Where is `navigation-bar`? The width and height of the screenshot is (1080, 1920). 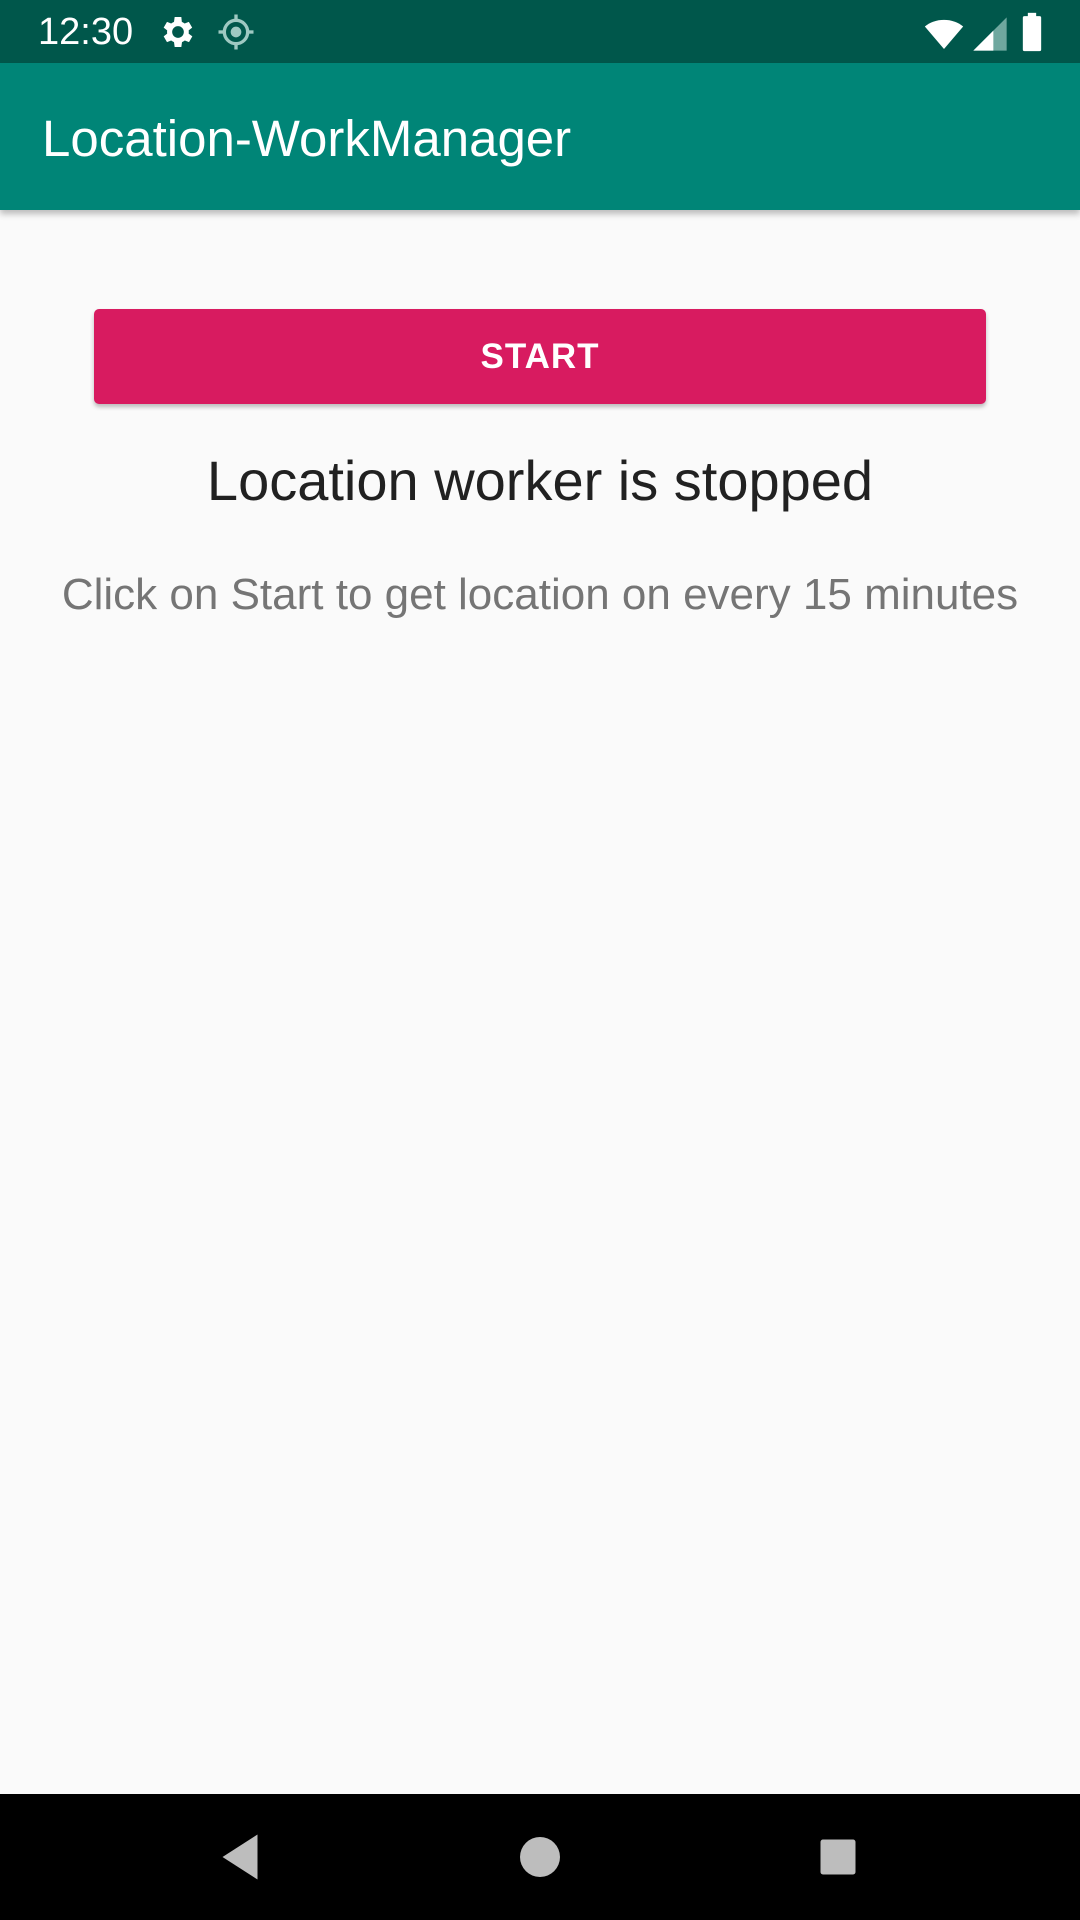 navigation-bar is located at coordinates (540, 1857).